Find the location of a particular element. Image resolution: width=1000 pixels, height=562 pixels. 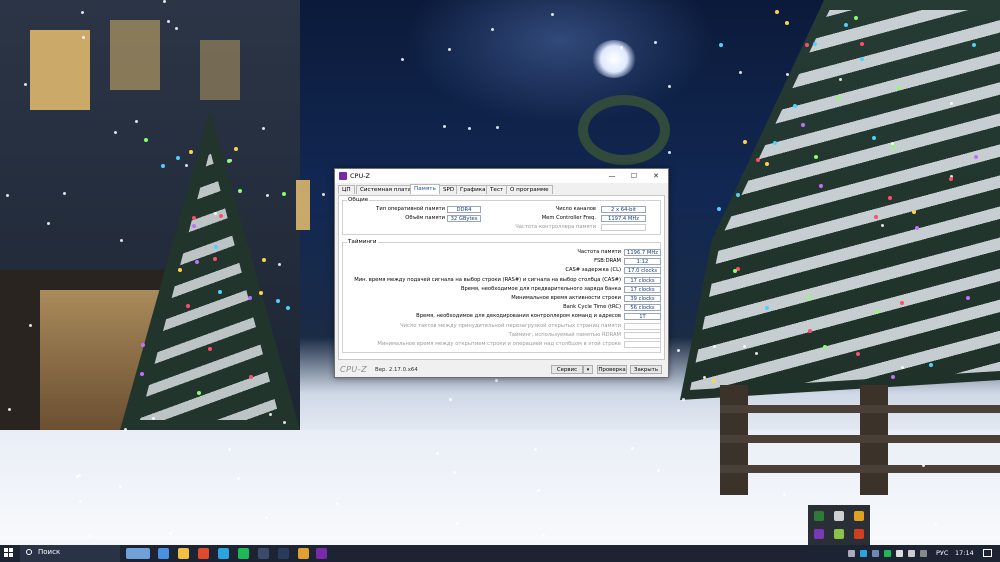

tray-chevron-icon is located at coordinates (851, 553).